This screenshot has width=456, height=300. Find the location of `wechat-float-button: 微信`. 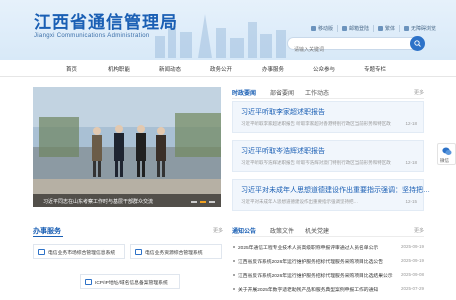

wechat-float-button: 微信 is located at coordinates (446, 154).